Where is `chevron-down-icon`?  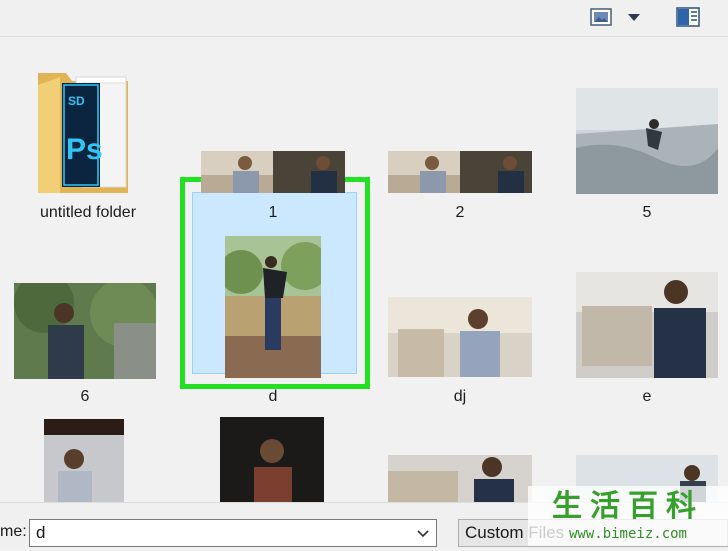 chevron-down-icon is located at coordinates (423, 533).